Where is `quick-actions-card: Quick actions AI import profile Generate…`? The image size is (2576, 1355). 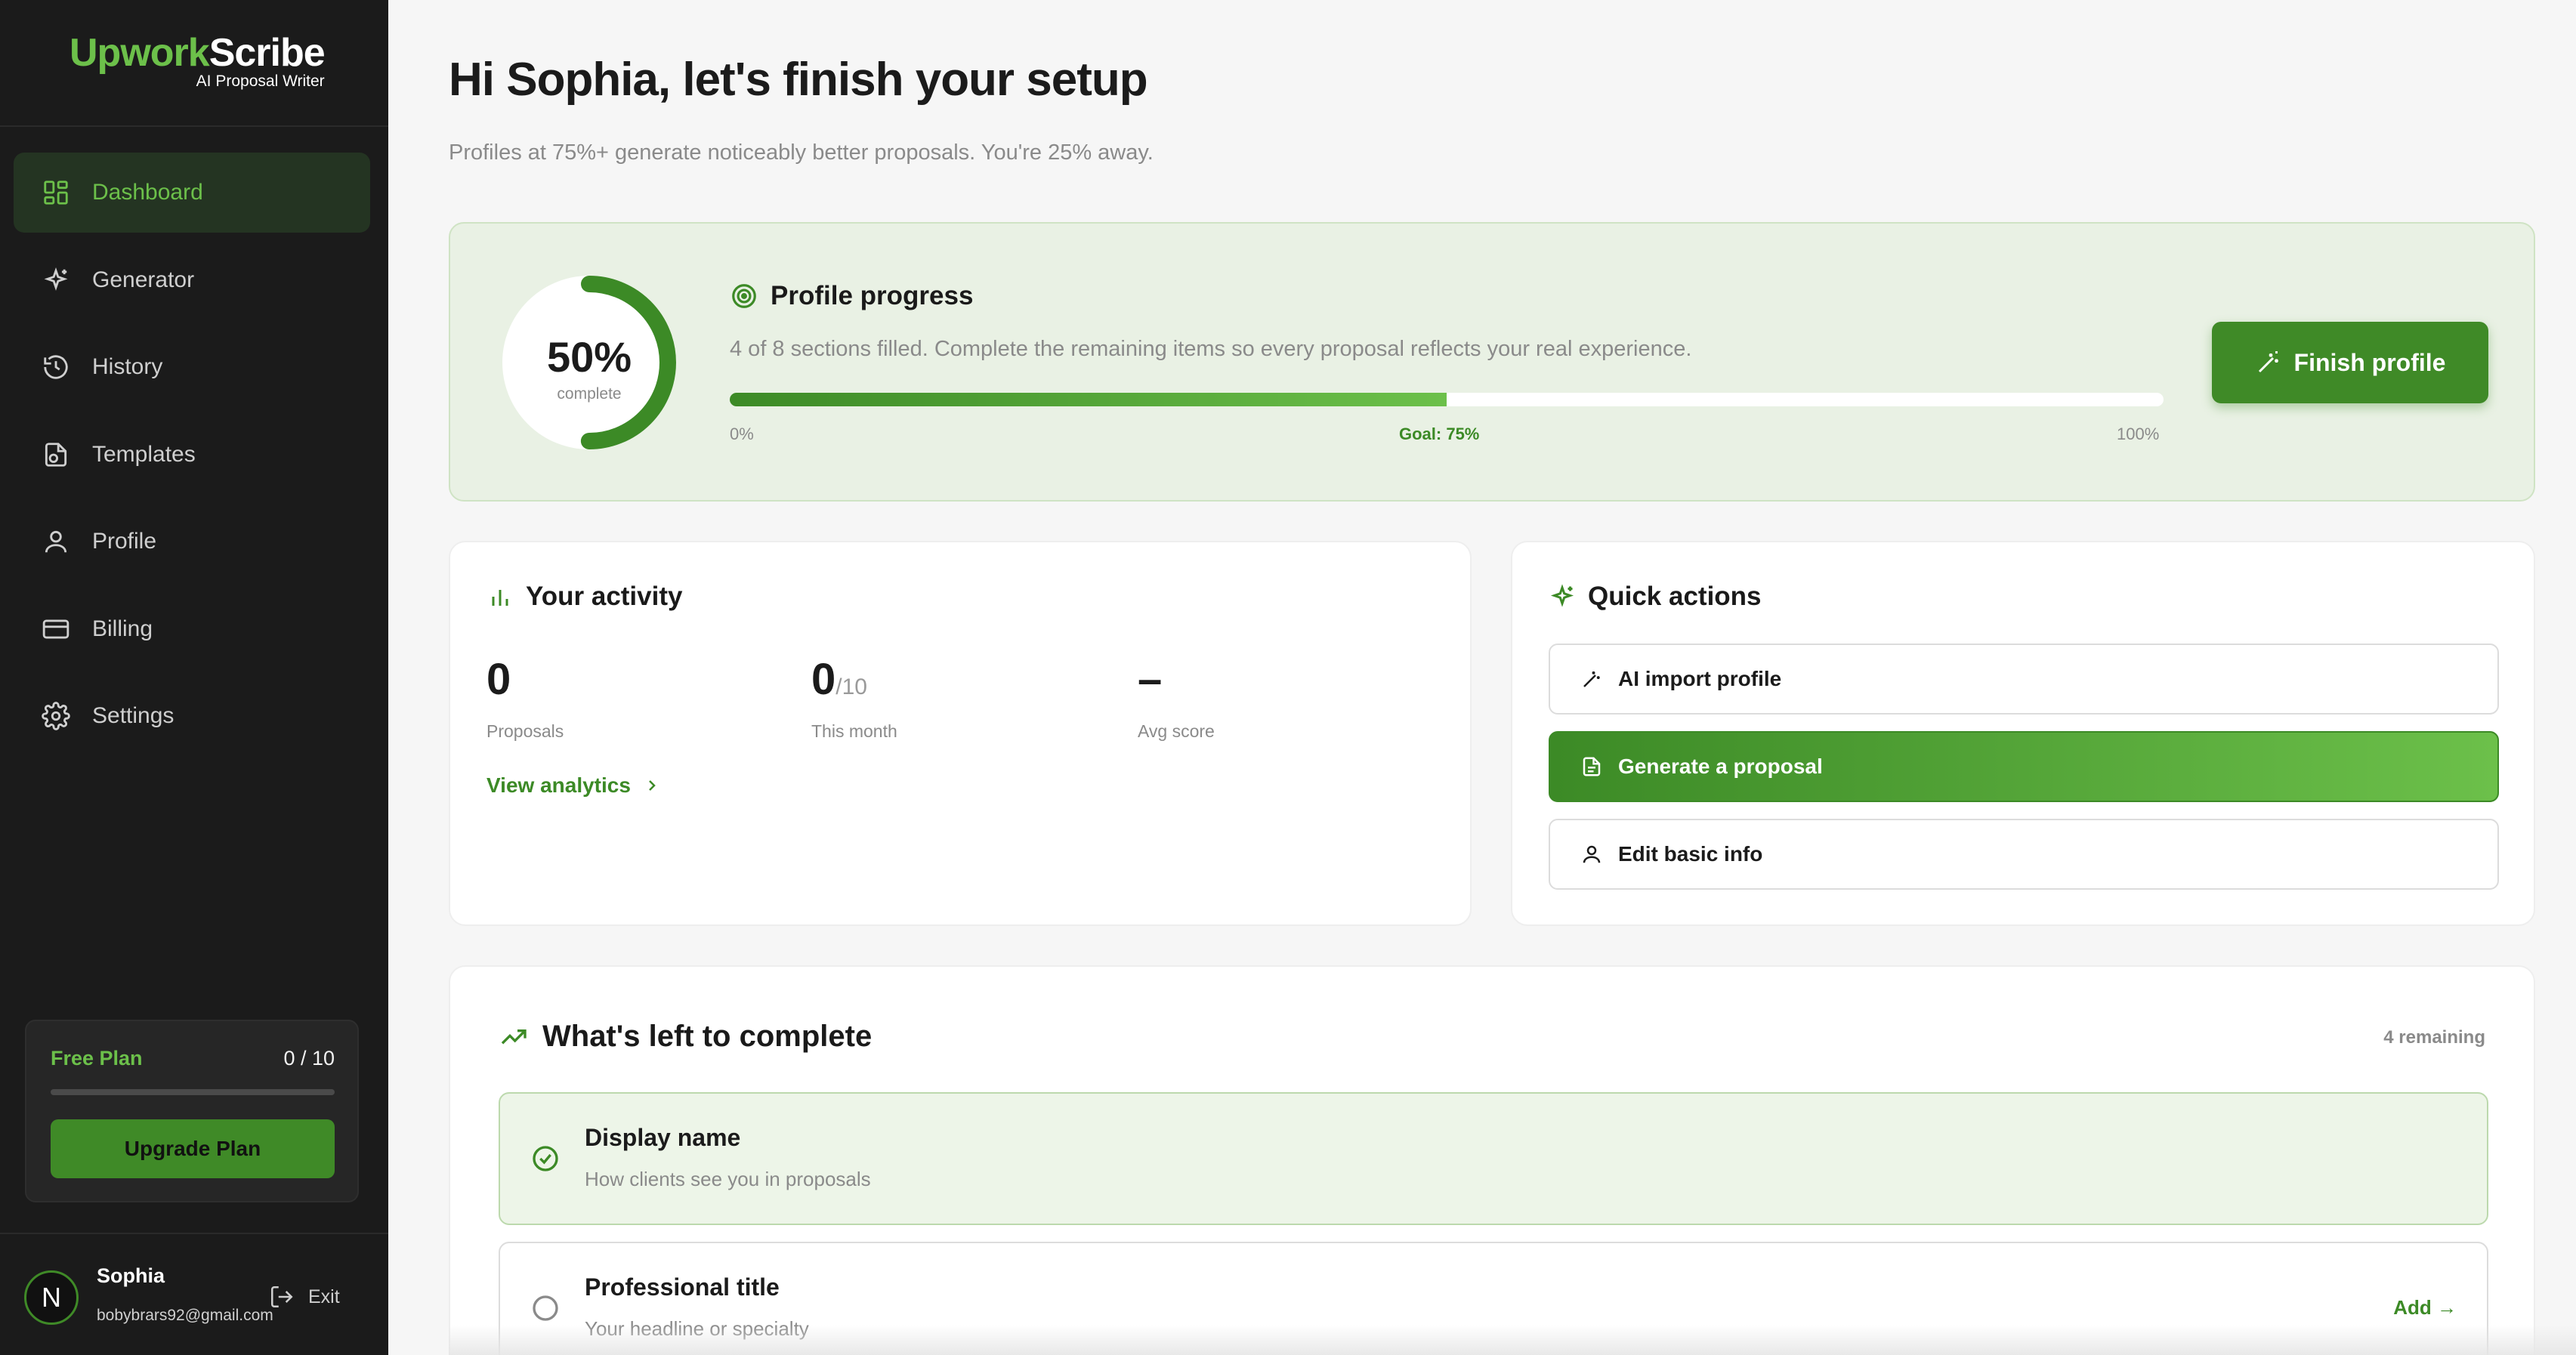 quick-actions-card: Quick actions AI import profile Generate… is located at coordinates (2023, 733).